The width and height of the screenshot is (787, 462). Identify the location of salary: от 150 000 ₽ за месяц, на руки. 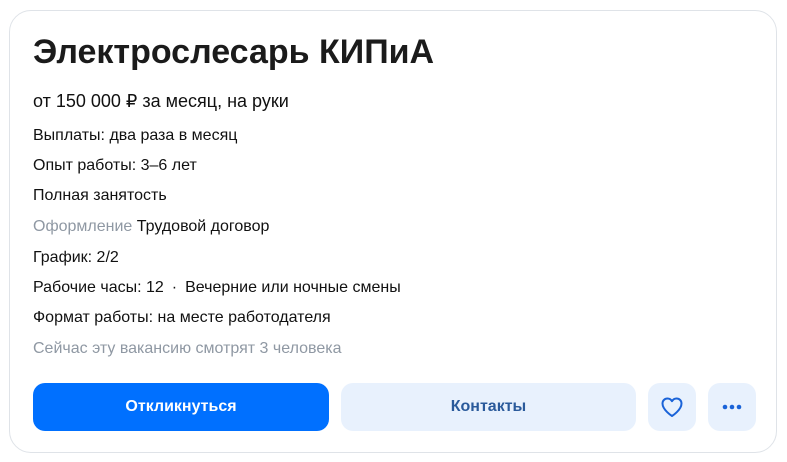
(161, 101).